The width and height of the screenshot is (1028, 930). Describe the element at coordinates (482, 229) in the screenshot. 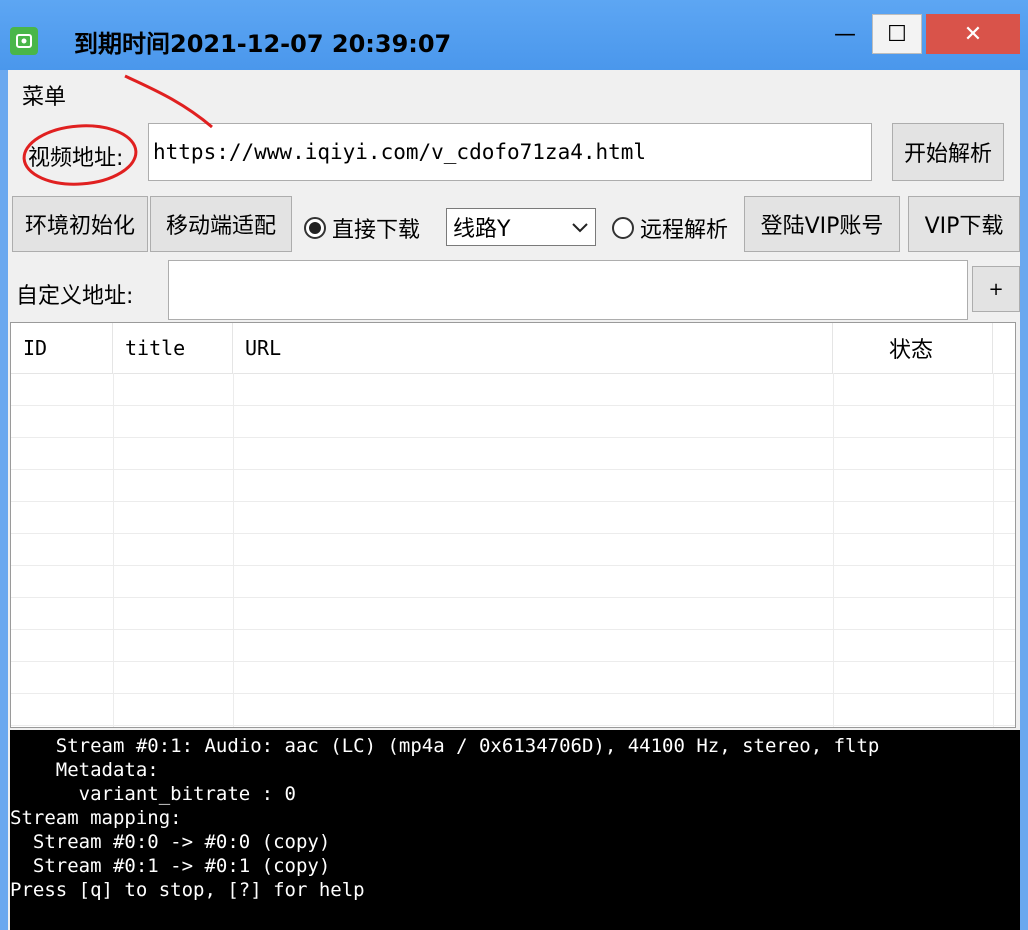

I see `route-select-value: 线路Y` at that location.